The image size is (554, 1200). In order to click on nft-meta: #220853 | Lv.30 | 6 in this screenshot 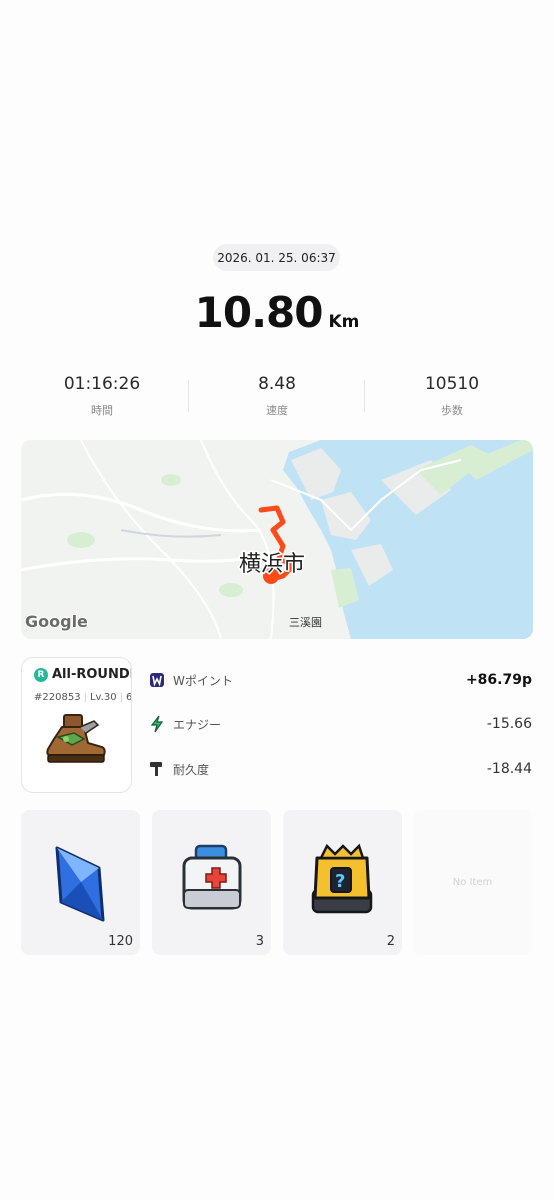, I will do `click(83, 697)`.